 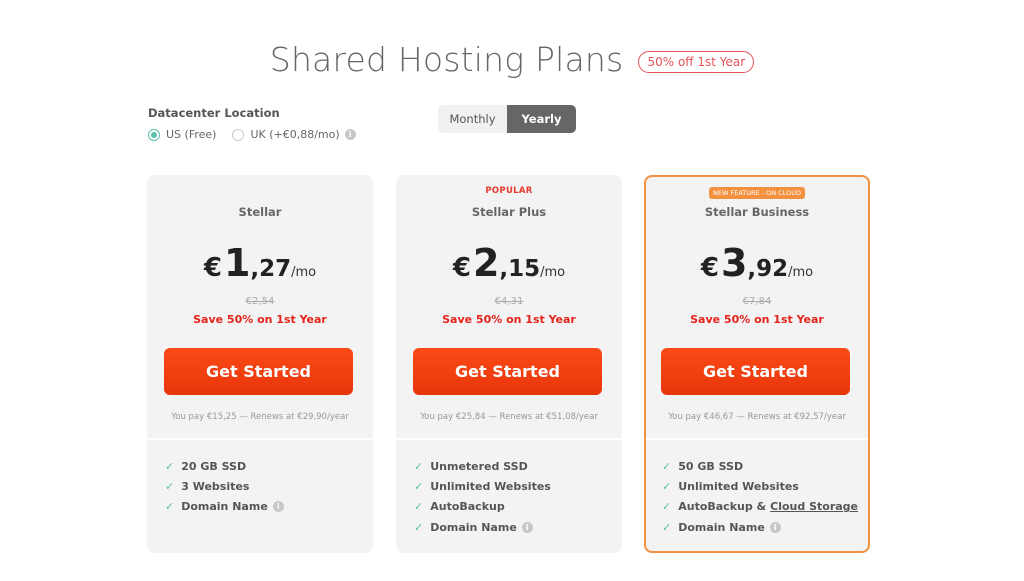 What do you see at coordinates (757, 193) in the screenshot?
I see `new-feature-tag: NEW FEATURE - ON CLOUD` at bounding box center [757, 193].